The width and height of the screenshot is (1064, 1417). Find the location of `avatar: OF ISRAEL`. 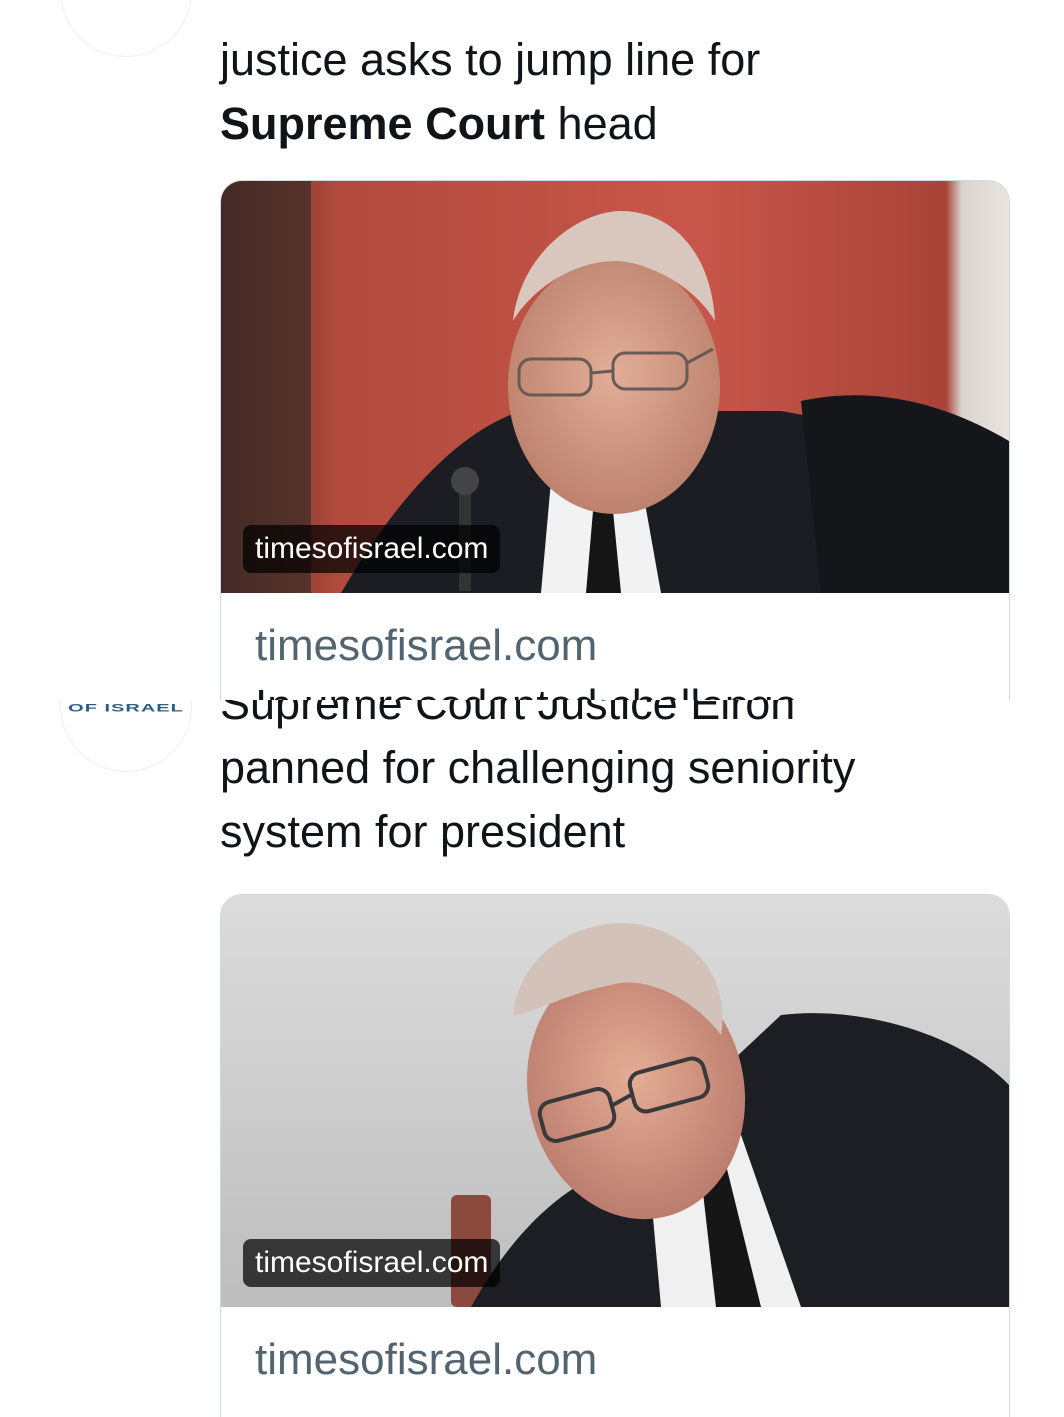

avatar: OF ISRAEL is located at coordinates (126, 736).